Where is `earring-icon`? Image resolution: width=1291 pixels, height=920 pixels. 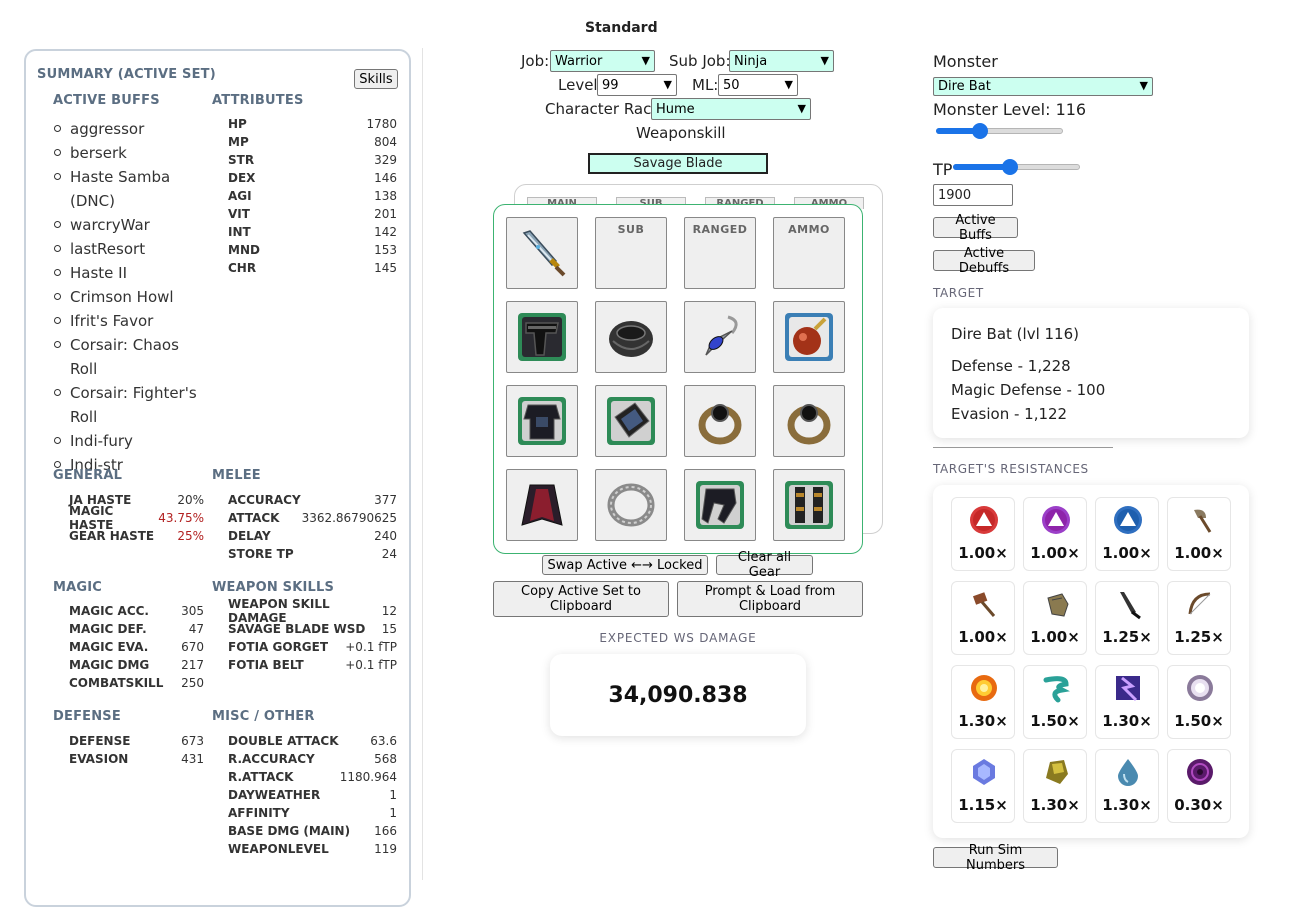 earring-icon is located at coordinates (809, 337).